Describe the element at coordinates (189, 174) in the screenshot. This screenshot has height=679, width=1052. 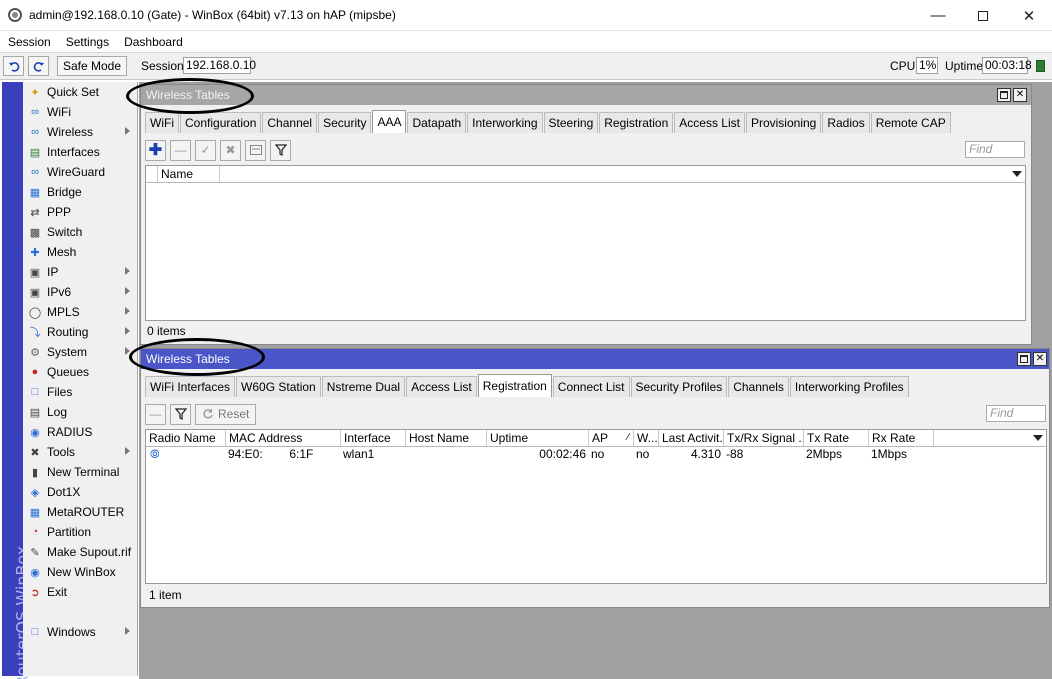
I see `column-name: Name` at that location.